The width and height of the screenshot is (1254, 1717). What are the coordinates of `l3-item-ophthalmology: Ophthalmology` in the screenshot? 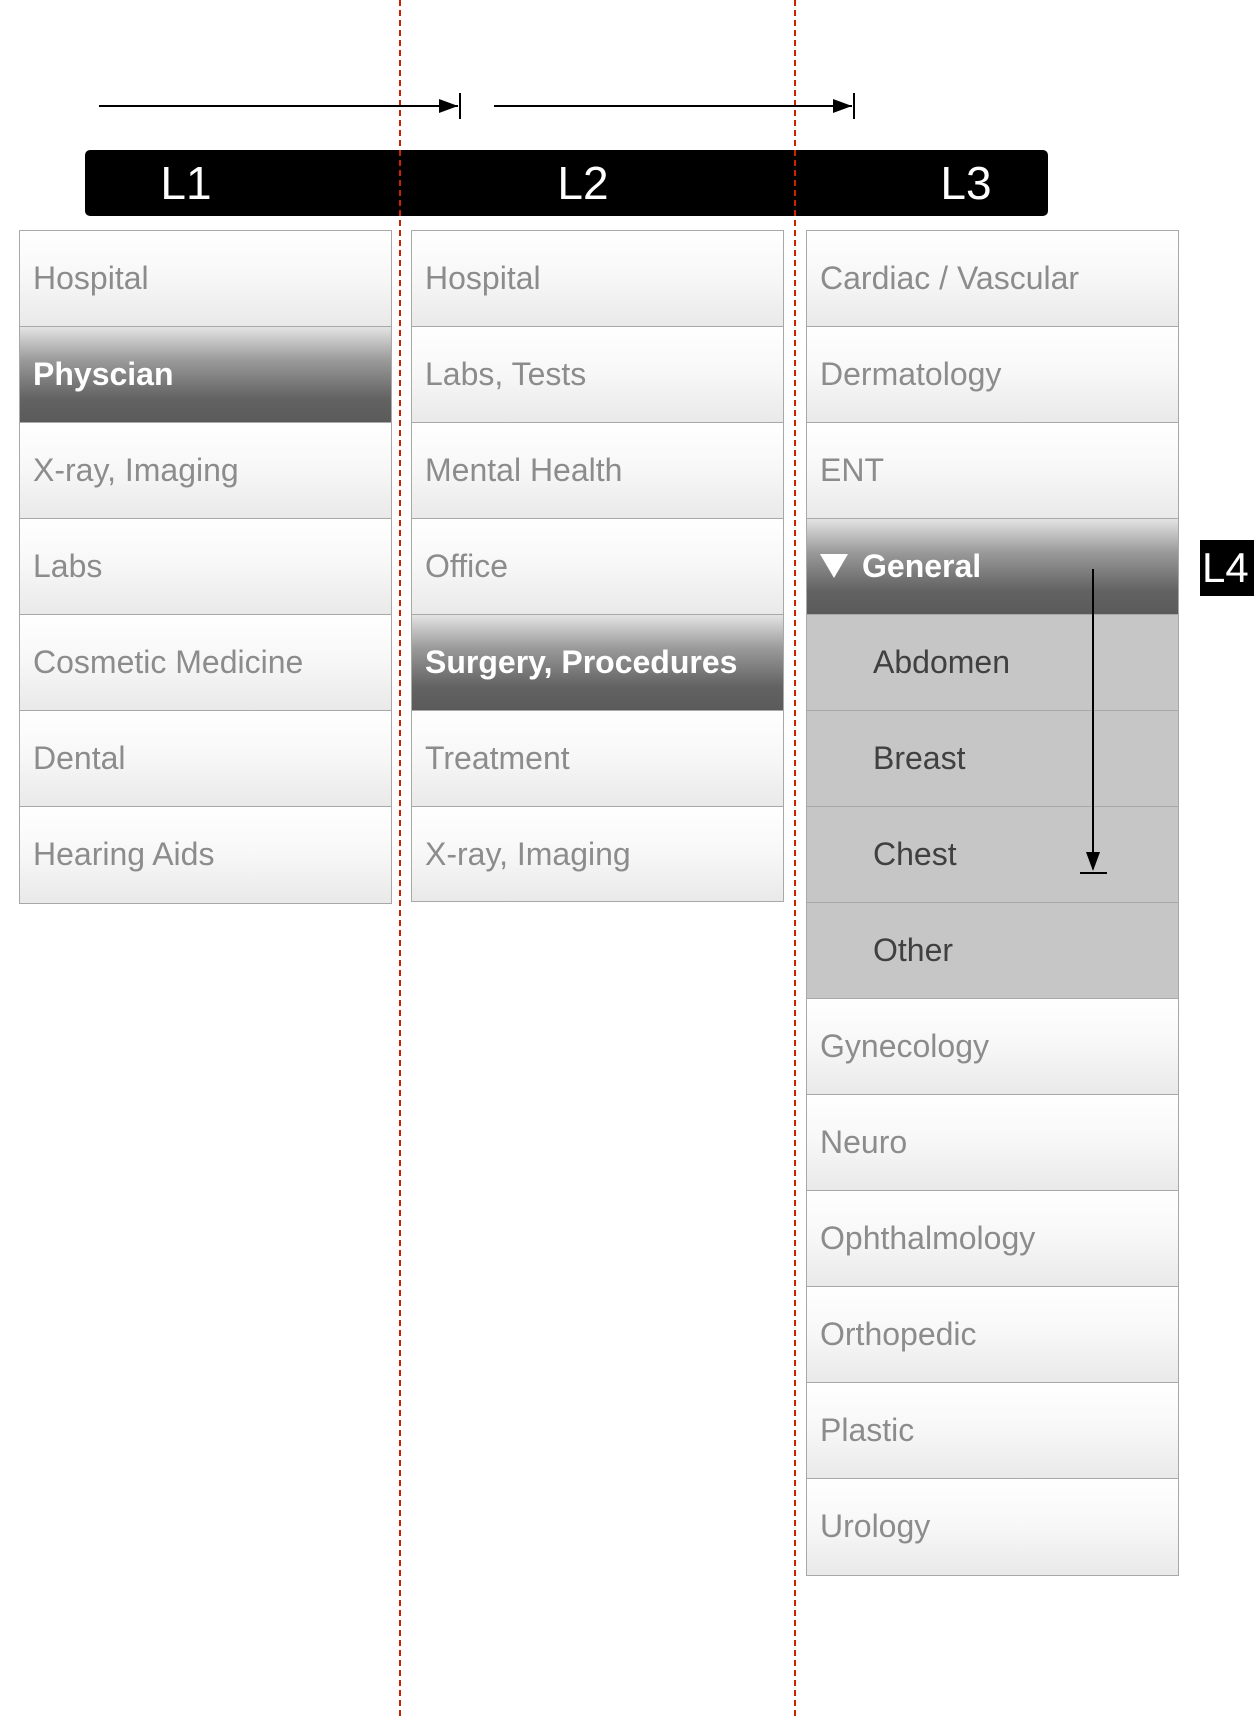 It's located at (992, 1239).